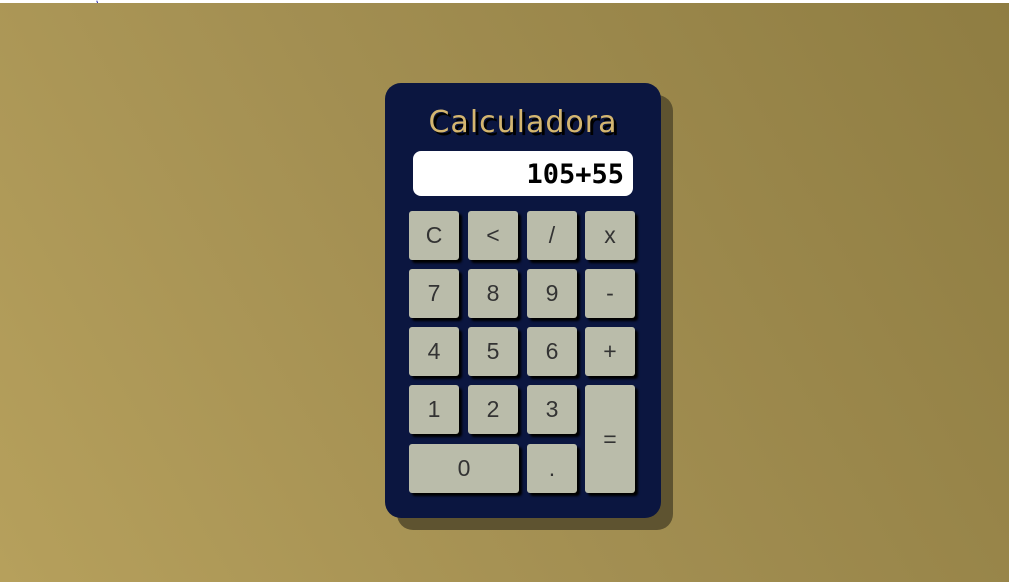  What do you see at coordinates (523, 173) in the screenshot?
I see `calculator-display: 105+55` at bounding box center [523, 173].